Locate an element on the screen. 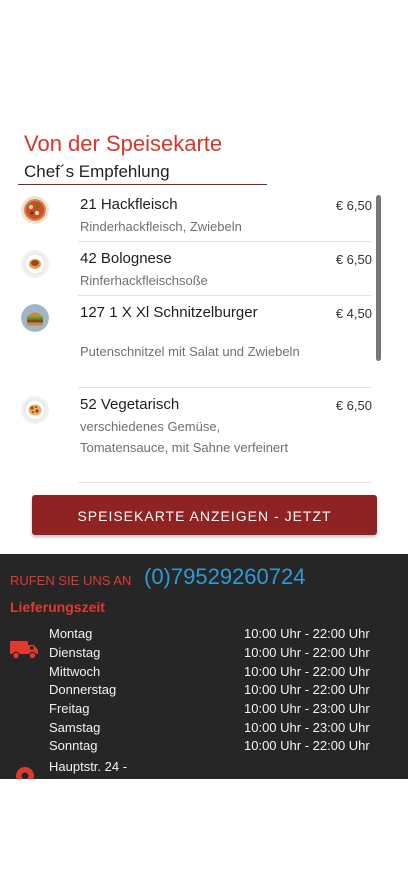 Image resolution: width=408 pixels, height=883 pixels. hours-row: Montag 10:00 Uhr - 22:00 Uhr is located at coordinates (204, 635).